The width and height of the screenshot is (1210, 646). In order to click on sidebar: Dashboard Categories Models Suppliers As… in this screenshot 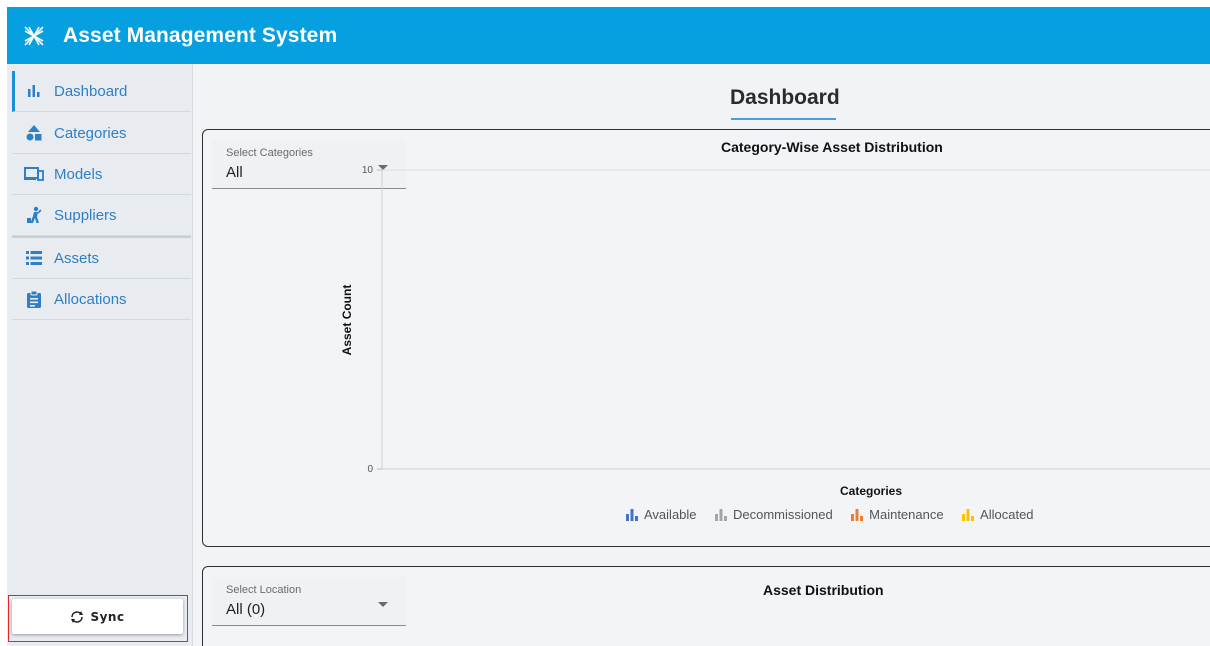, I will do `click(100, 355)`.